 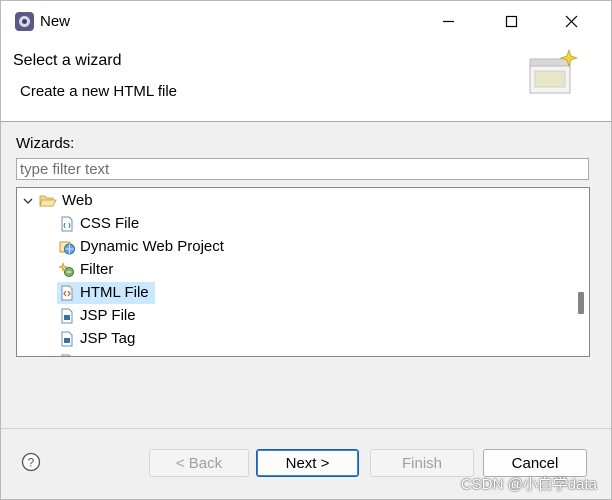 I want to click on tree-item-css-file: CSS File, so click(x=147, y=224).